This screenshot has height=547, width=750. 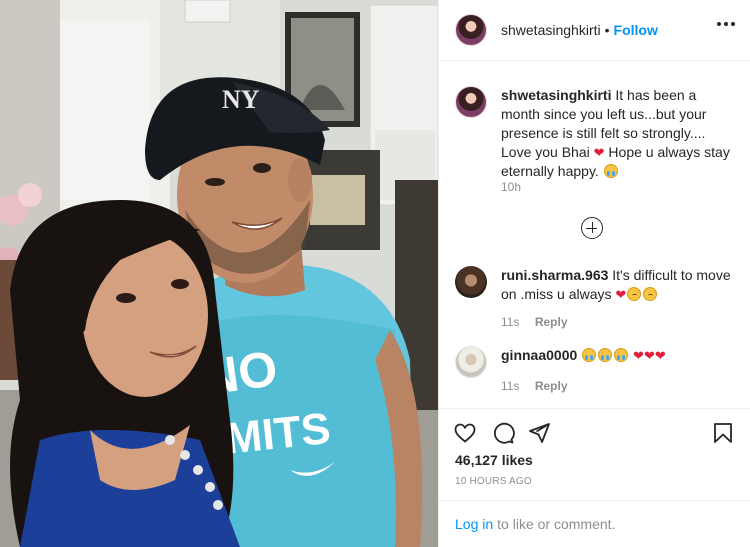 I want to click on comment-username: runi.sharma.963, so click(x=554, y=275).